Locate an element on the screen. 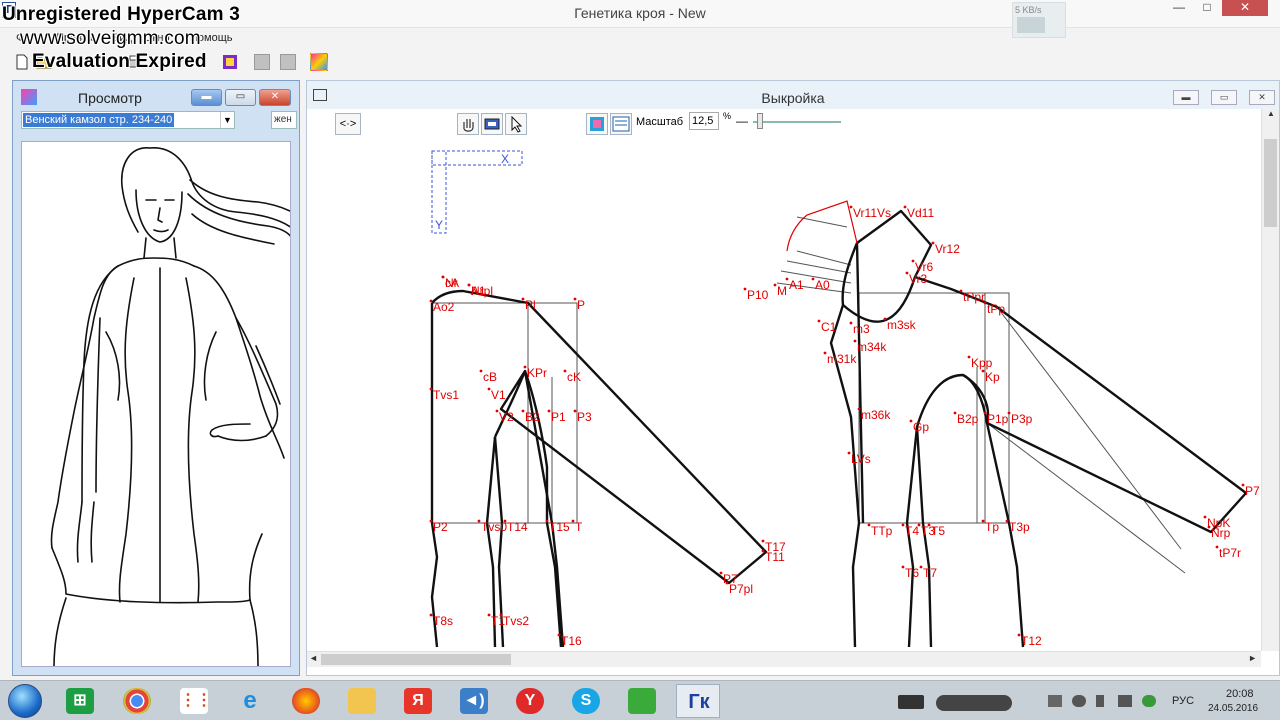 This screenshot has width=1280, height=720. horizontal-scrollbar: ◄ ► is located at coordinates (784, 659).